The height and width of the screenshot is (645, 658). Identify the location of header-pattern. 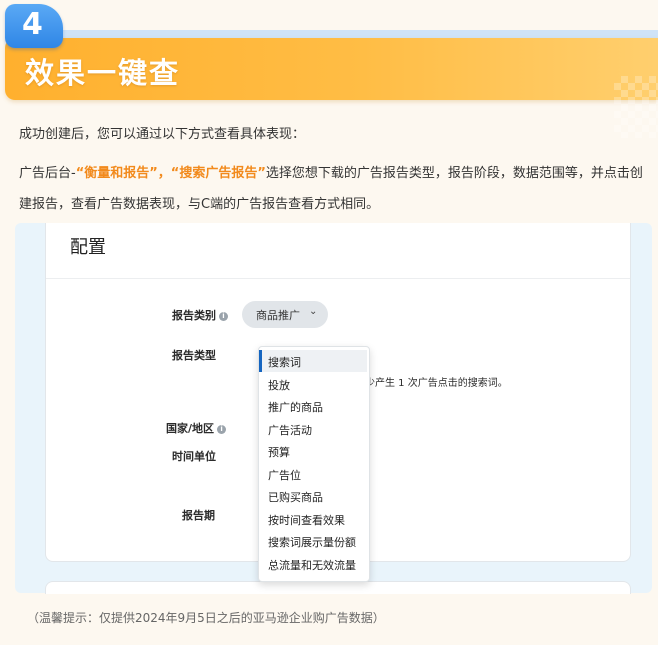
(636, 107).